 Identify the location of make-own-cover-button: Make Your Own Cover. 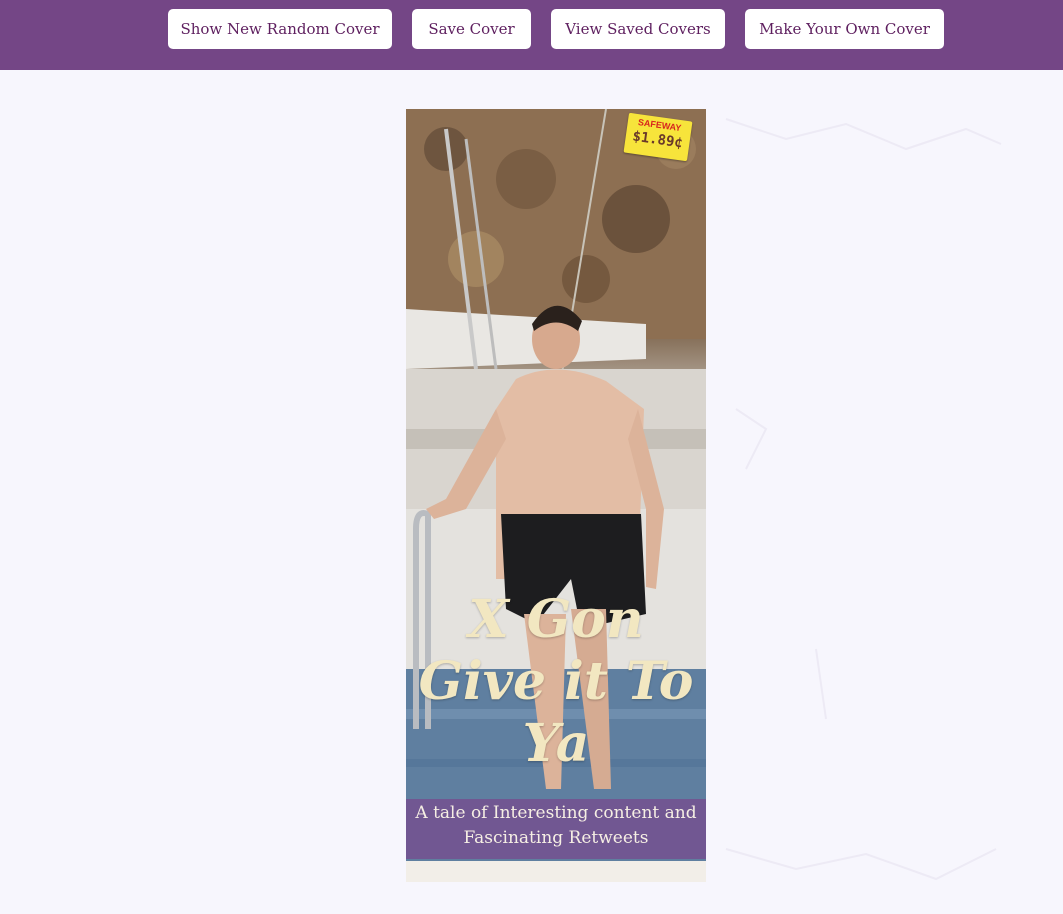
(844, 29).